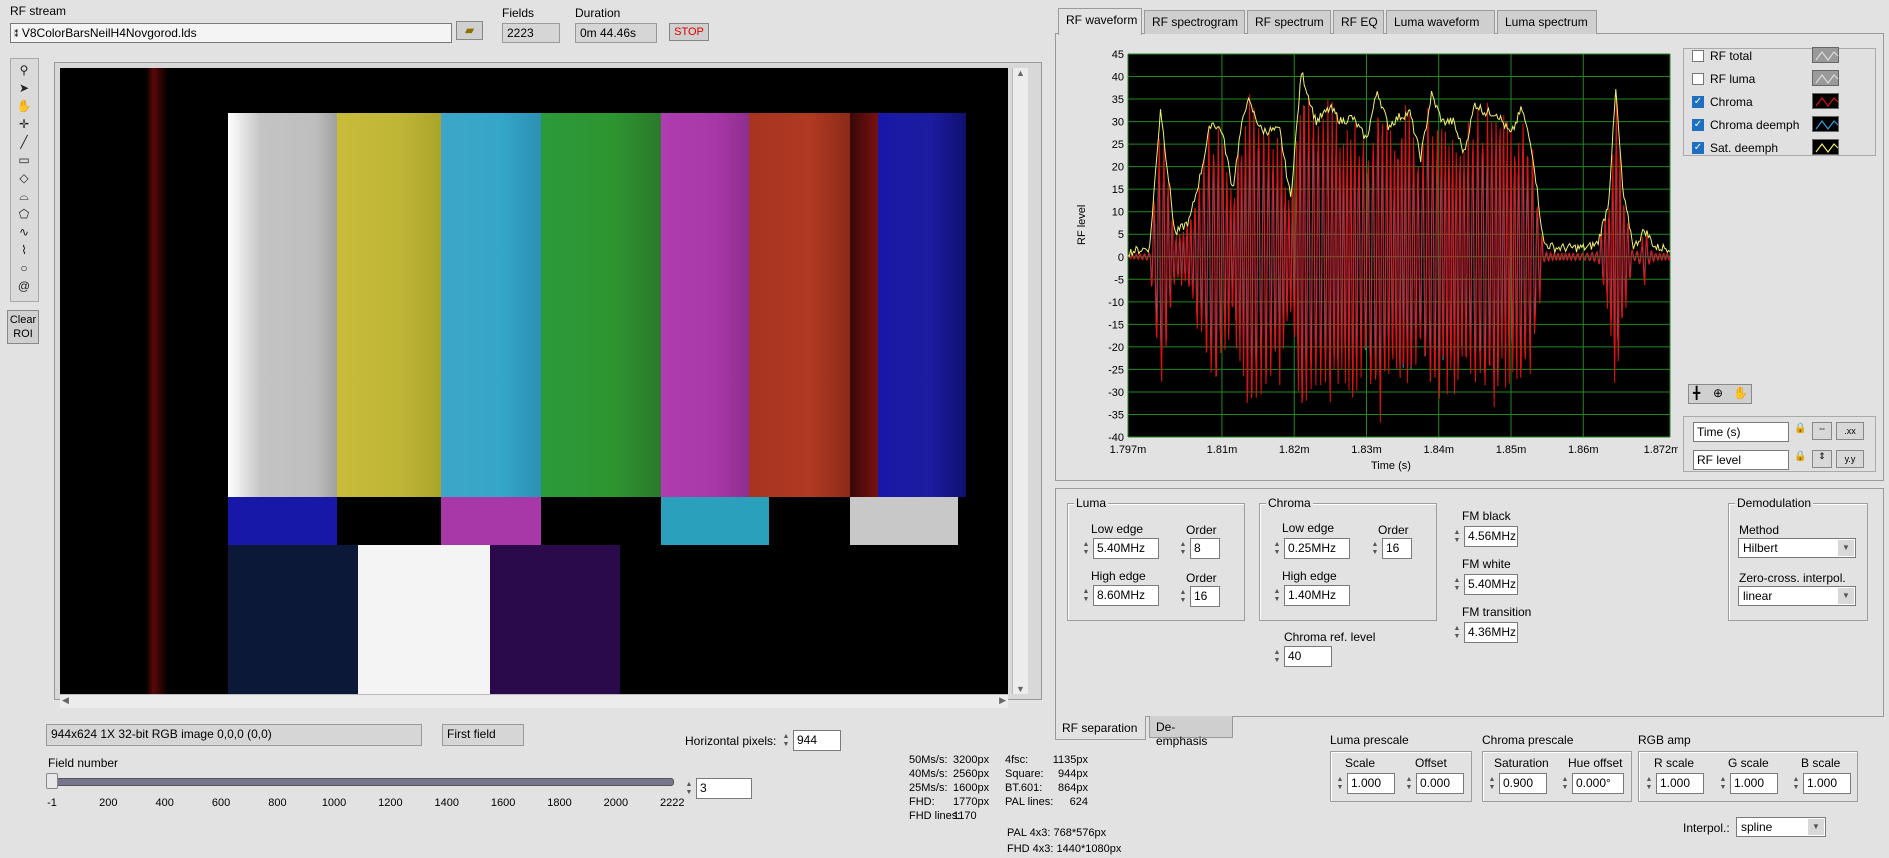 The image size is (1889, 858). What do you see at coordinates (1086, 596) in the screenshot?
I see `luma-high-edge-spinner: ▲ ▼` at bounding box center [1086, 596].